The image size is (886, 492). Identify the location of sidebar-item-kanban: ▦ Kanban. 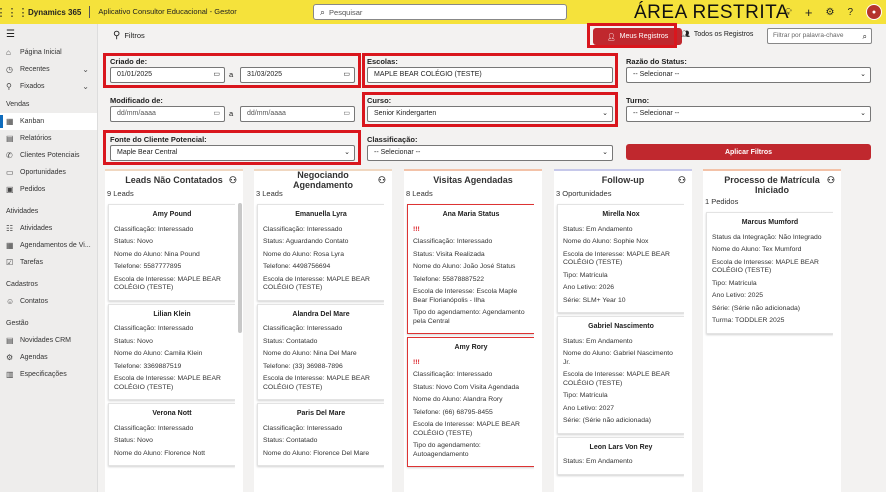
(48, 121).